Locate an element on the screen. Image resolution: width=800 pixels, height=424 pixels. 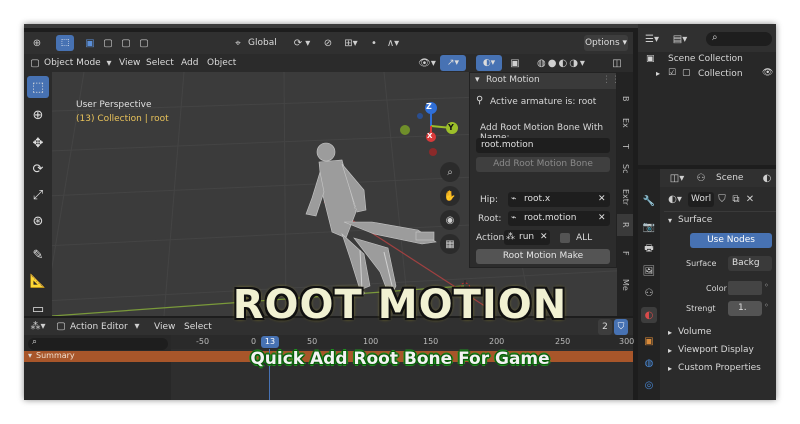
chevron-down-icon: ▾ is located at coordinates (109, 63).